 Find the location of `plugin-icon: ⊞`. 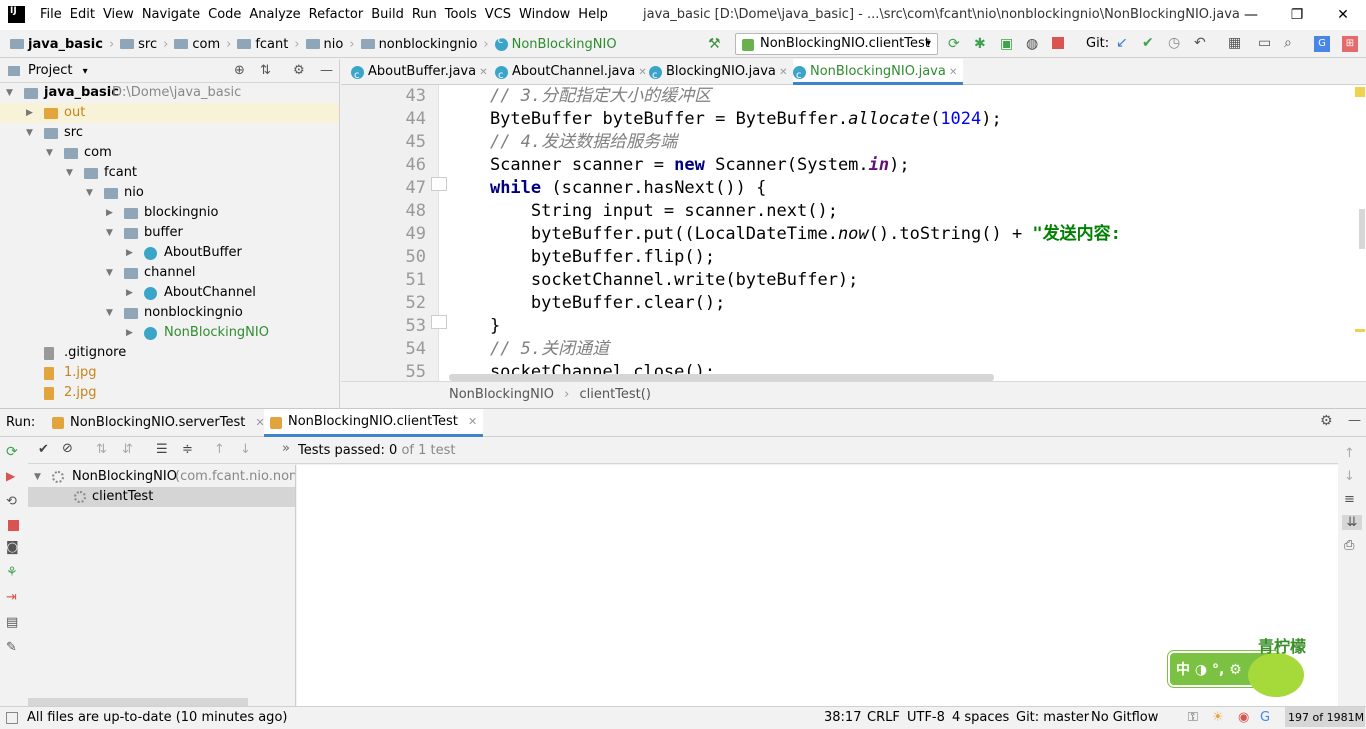

plugin-icon: ⊞ is located at coordinates (1350, 44).